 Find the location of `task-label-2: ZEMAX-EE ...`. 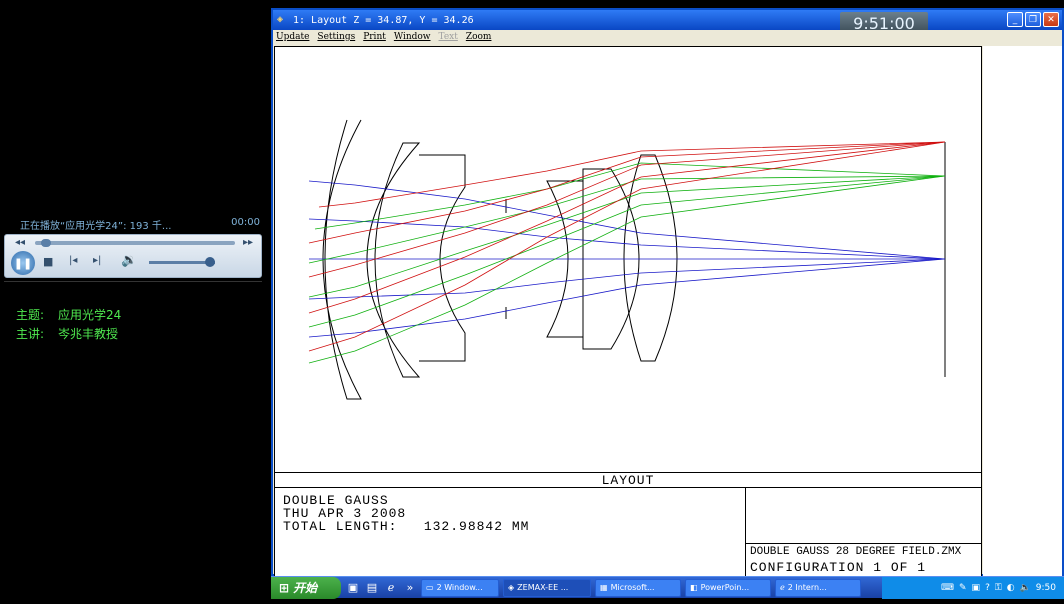

task-label-2: ZEMAX-EE ... is located at coordinates (543, 587).